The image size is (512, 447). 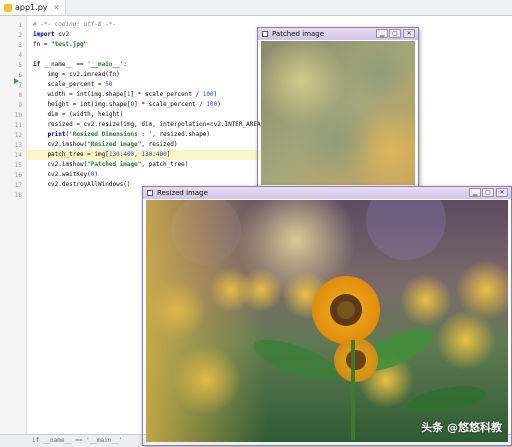 I want to click on code-line: if __name__ == '__main__':, so click(x=80, y=65).